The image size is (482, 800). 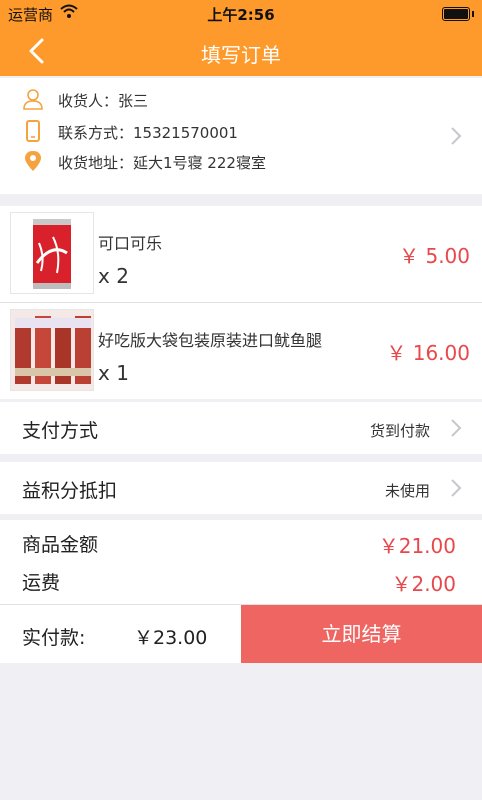 What do you see at coordinates (434, 256) in the screenshot?
I see `product-price: ￥ 5.00` at bounding box center [434, 256].